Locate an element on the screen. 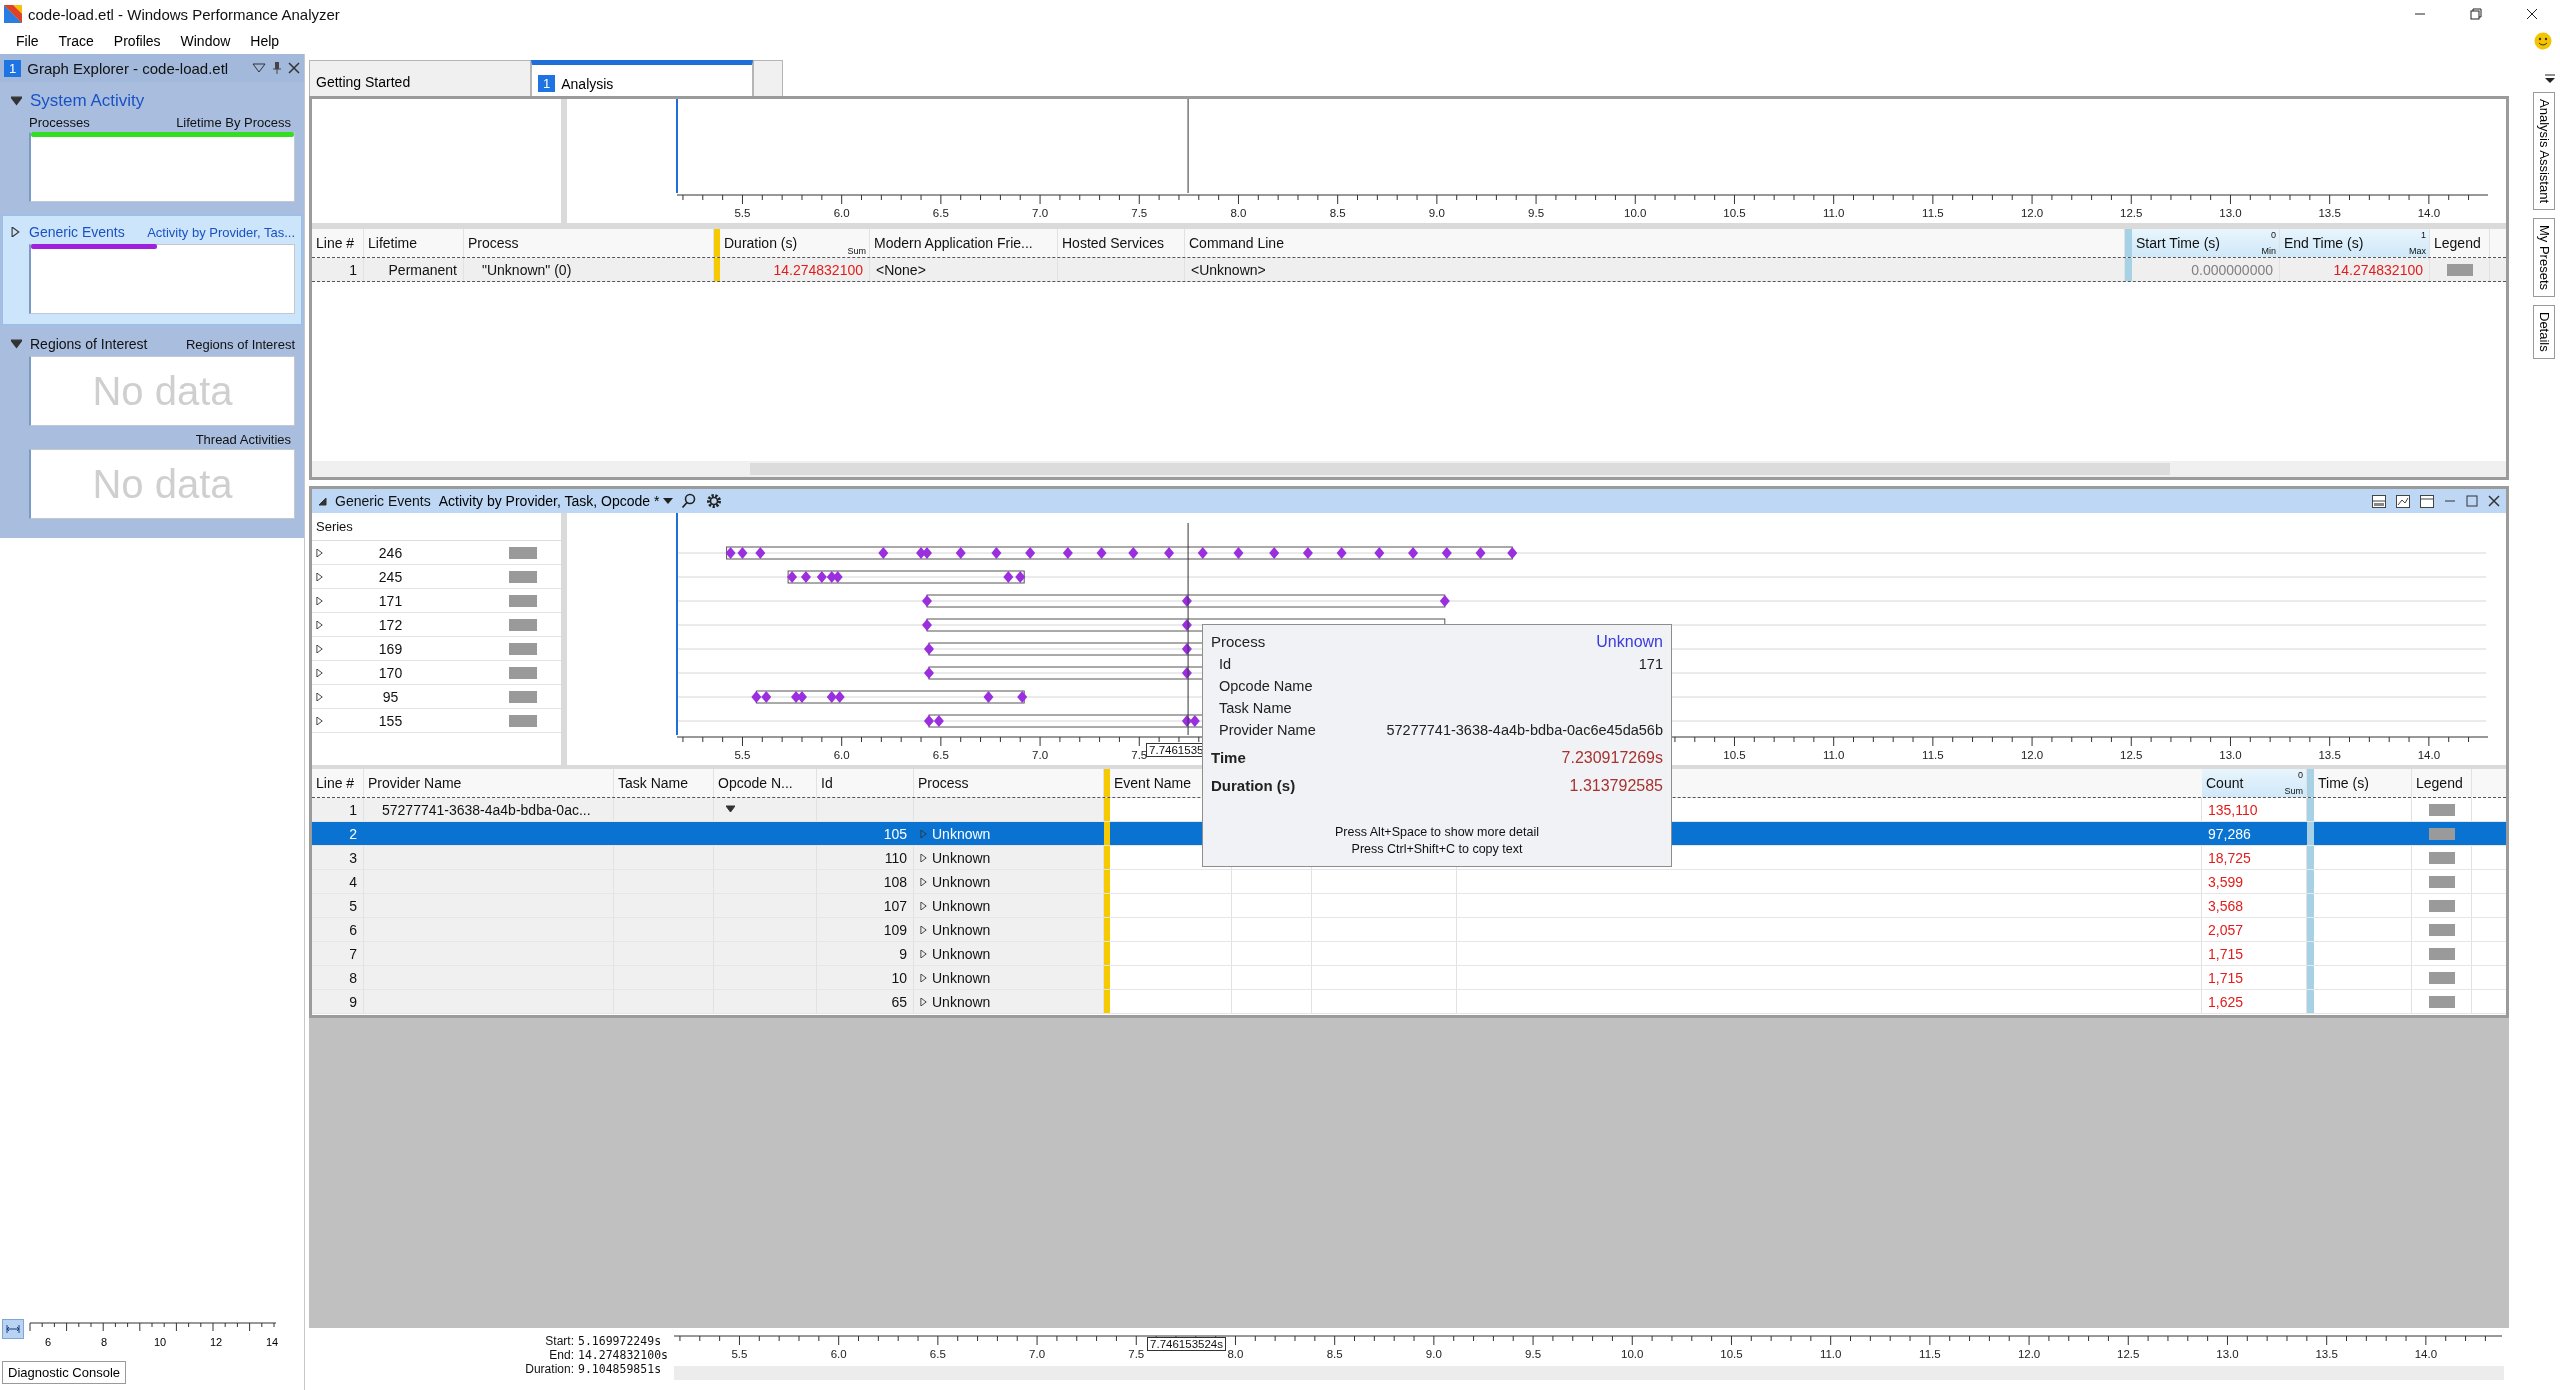  tooltip-label: Id is located at coordinates (1225, 664).